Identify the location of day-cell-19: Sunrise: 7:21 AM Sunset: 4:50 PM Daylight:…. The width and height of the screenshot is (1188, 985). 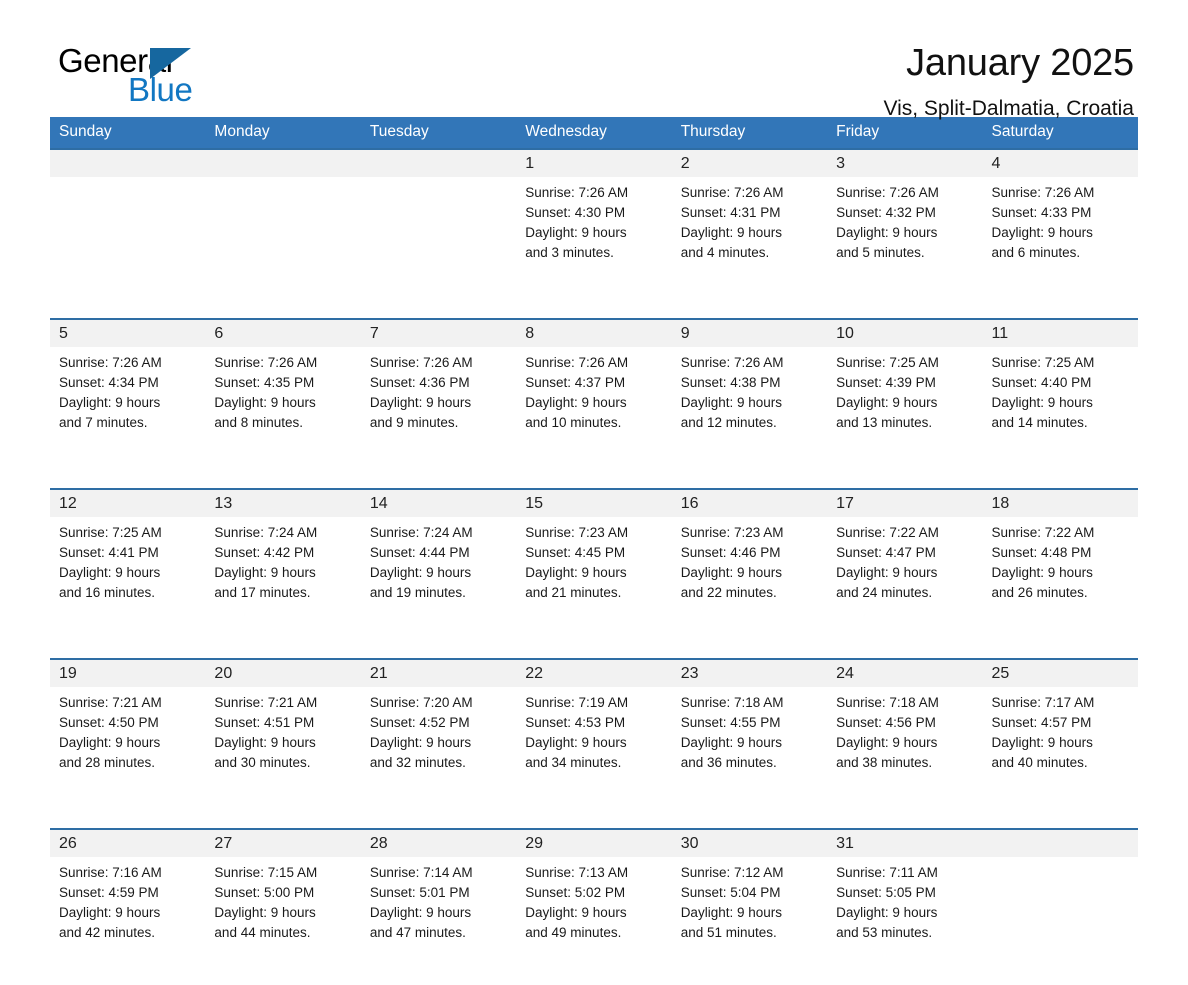
(128, 751).